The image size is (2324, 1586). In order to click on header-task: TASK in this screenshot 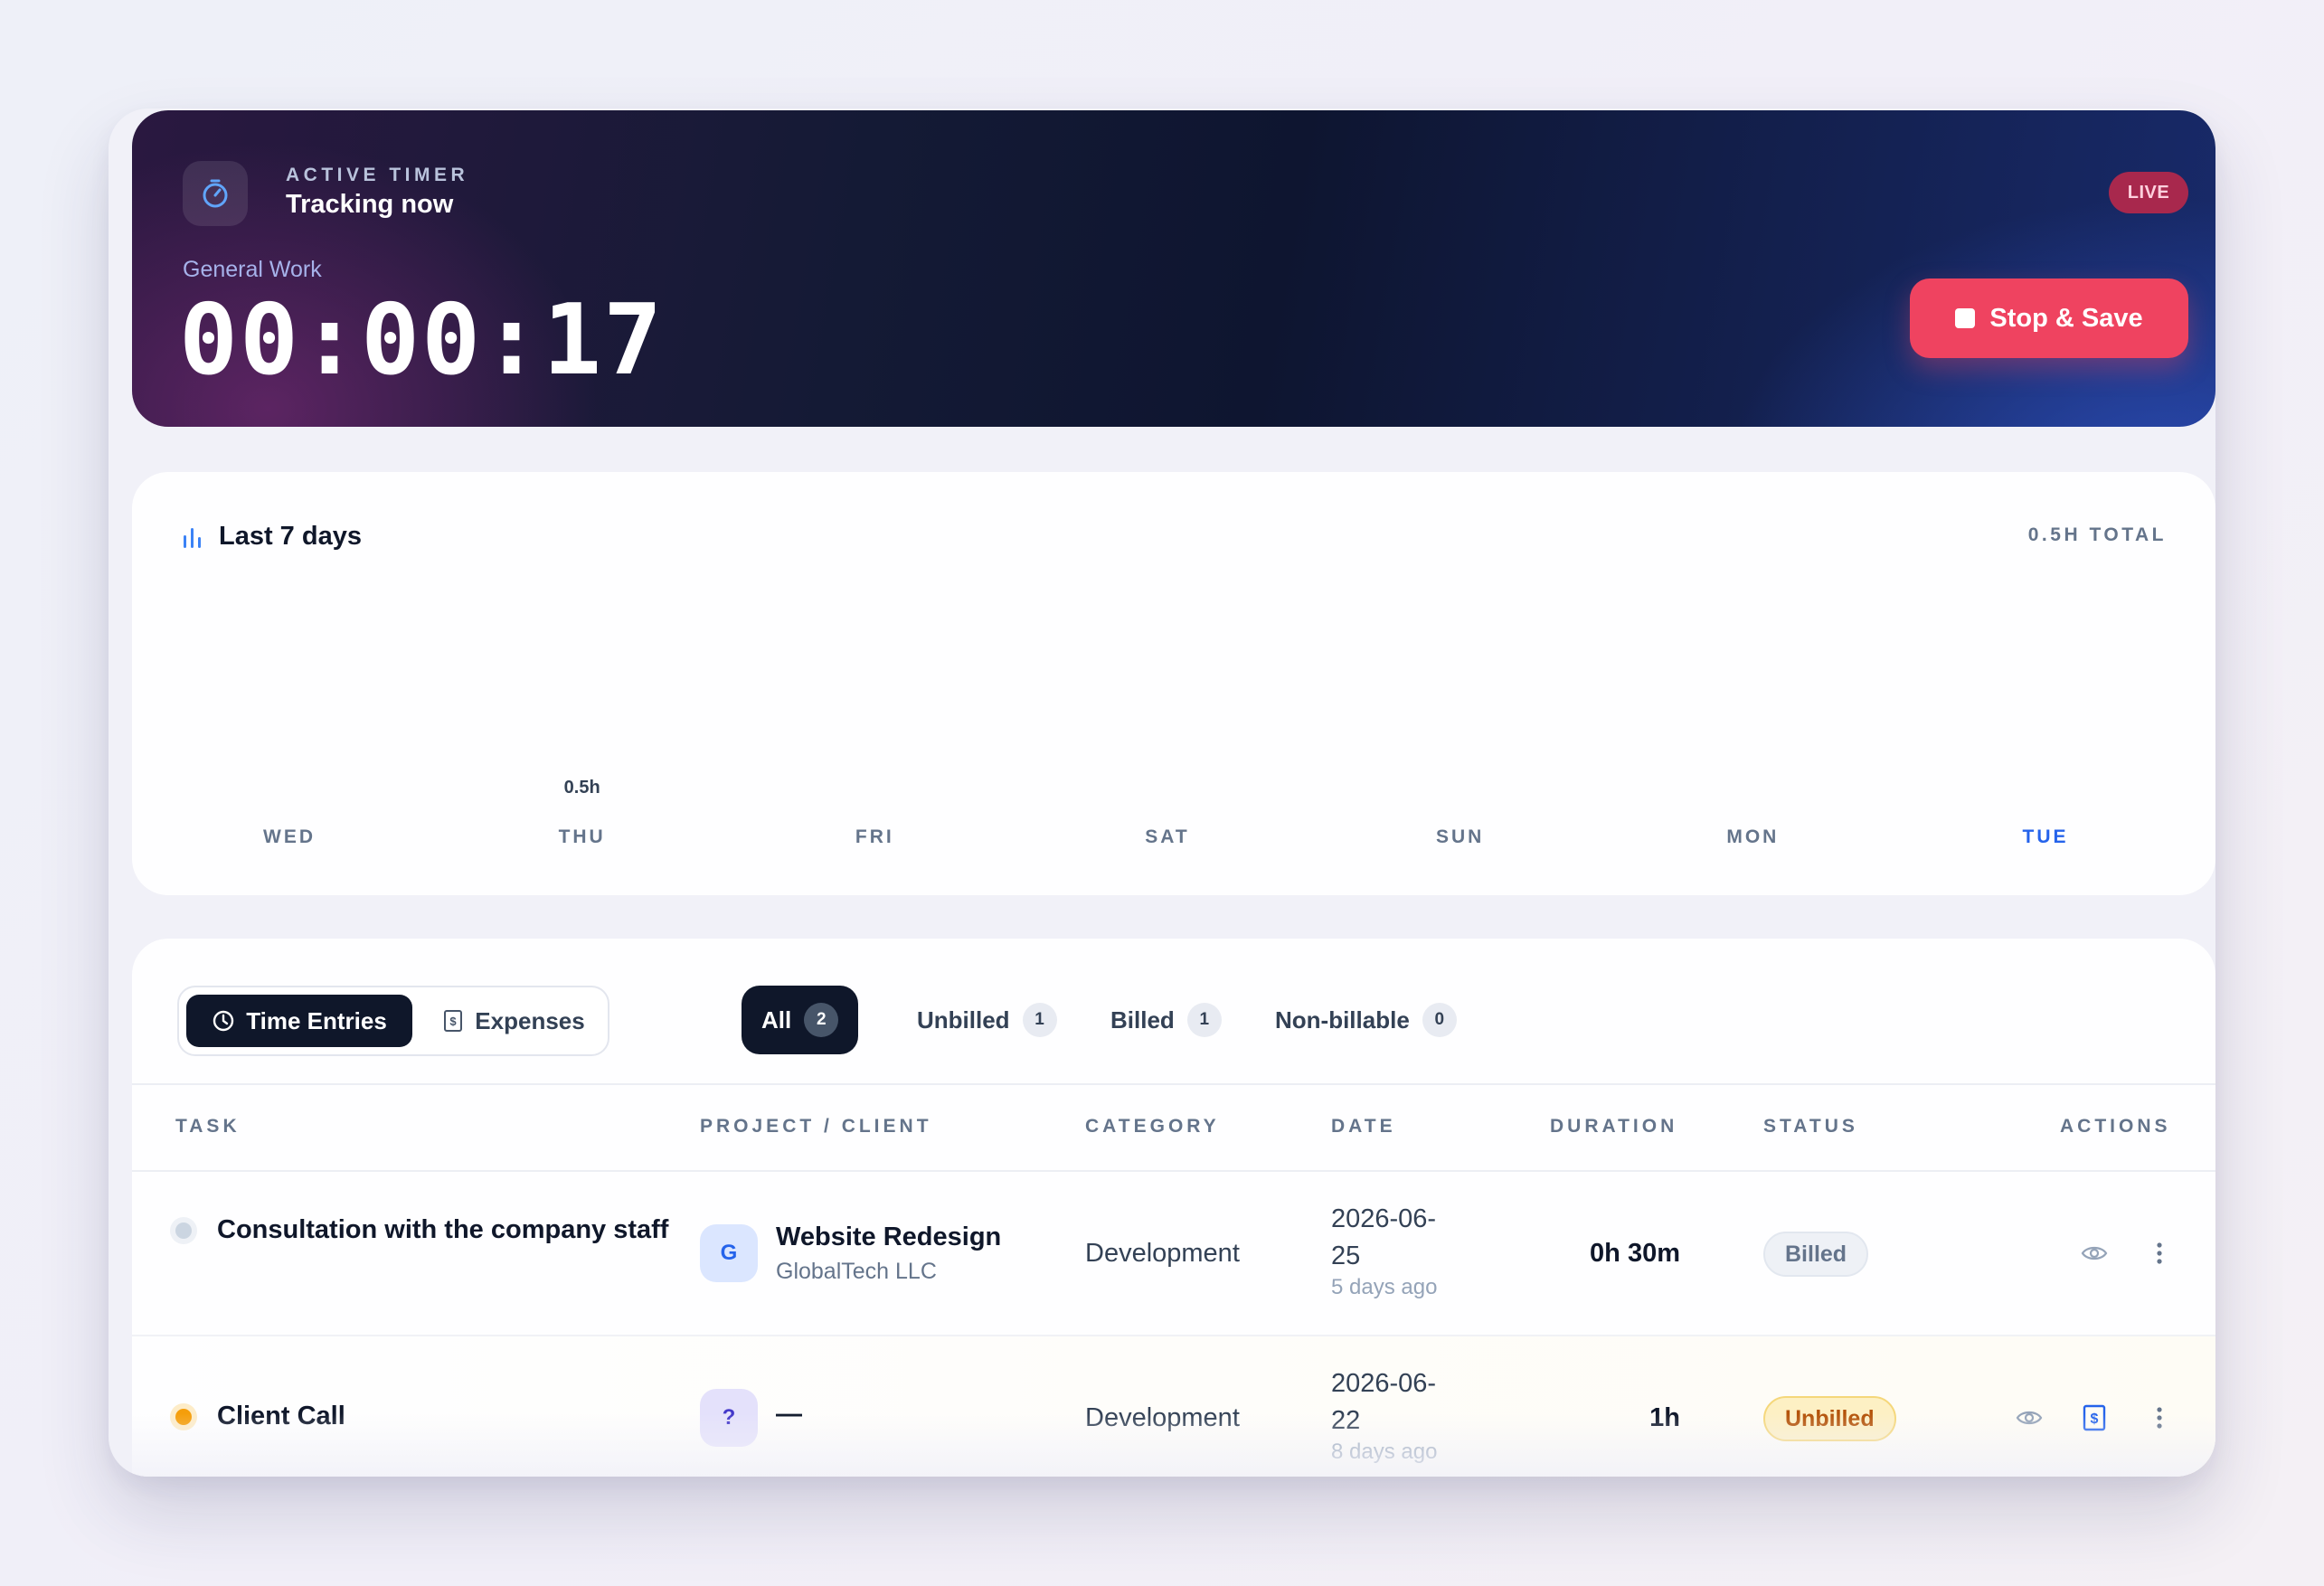, I will do `click(208, 1127)`.